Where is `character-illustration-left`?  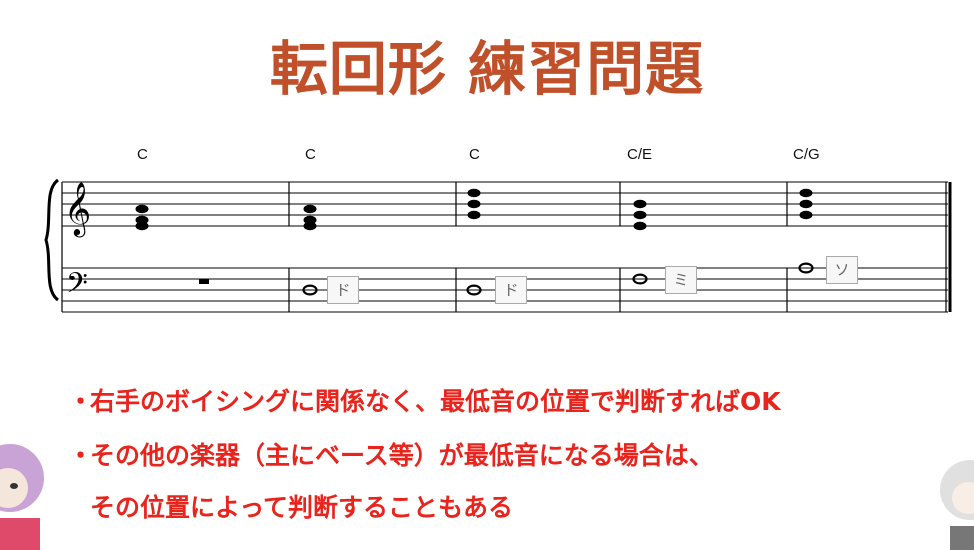 character-illustration-left is located at coordinates (22, 497).